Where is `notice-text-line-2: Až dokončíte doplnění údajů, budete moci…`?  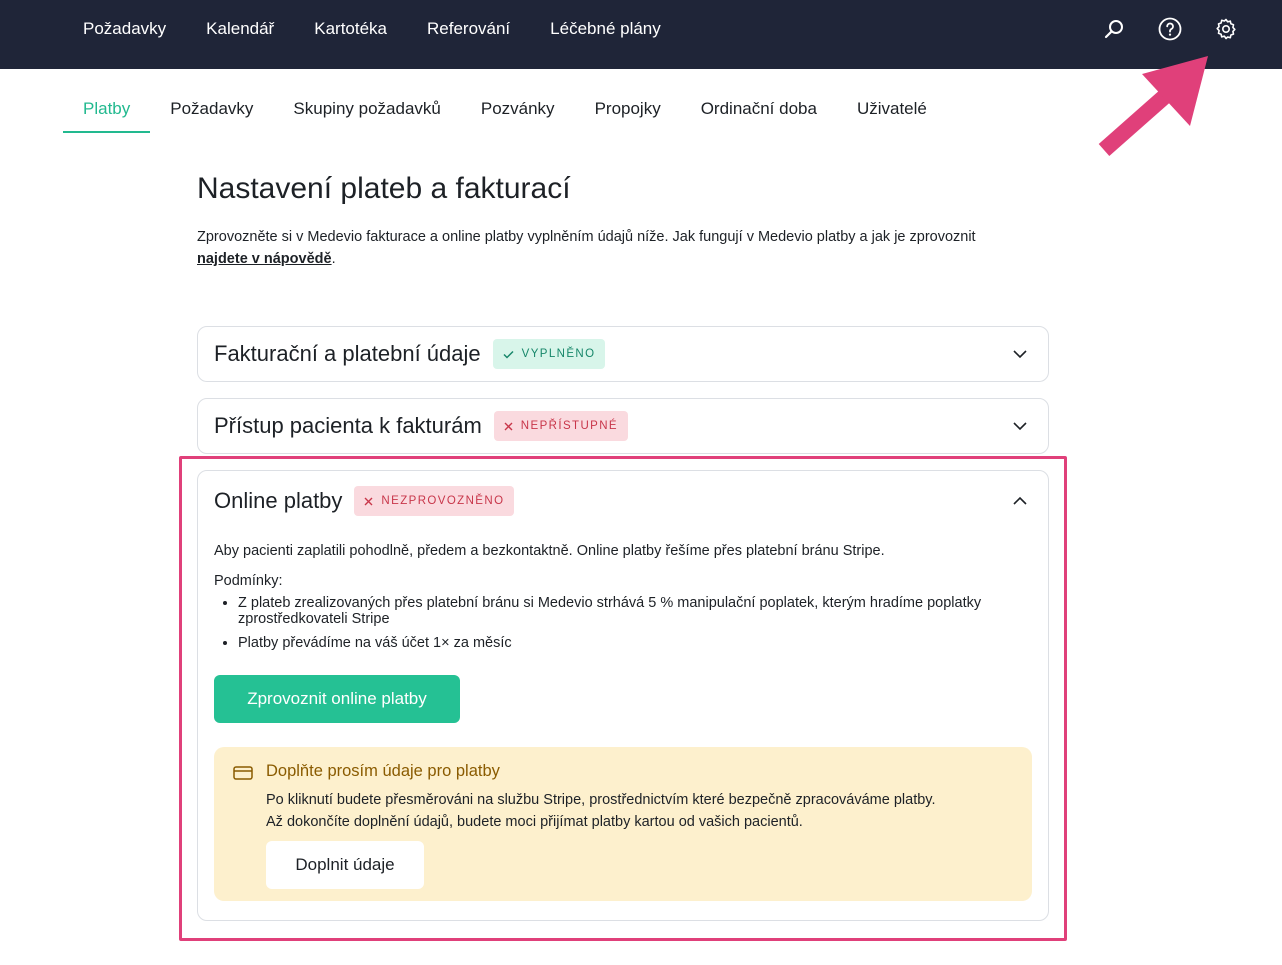
notice-text-line-2: Až dokončíte doplnění údajů, budete moci… is located at coordinates (534, 822).